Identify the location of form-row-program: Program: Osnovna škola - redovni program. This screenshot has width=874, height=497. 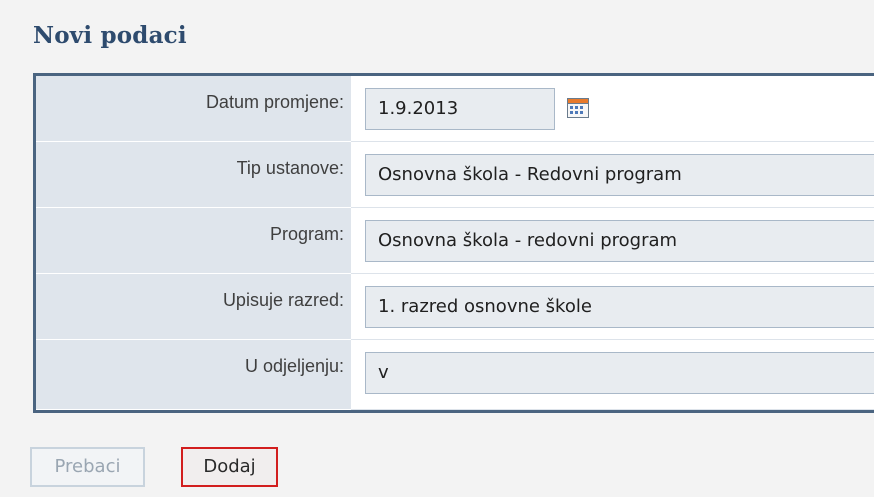
(455, 241).